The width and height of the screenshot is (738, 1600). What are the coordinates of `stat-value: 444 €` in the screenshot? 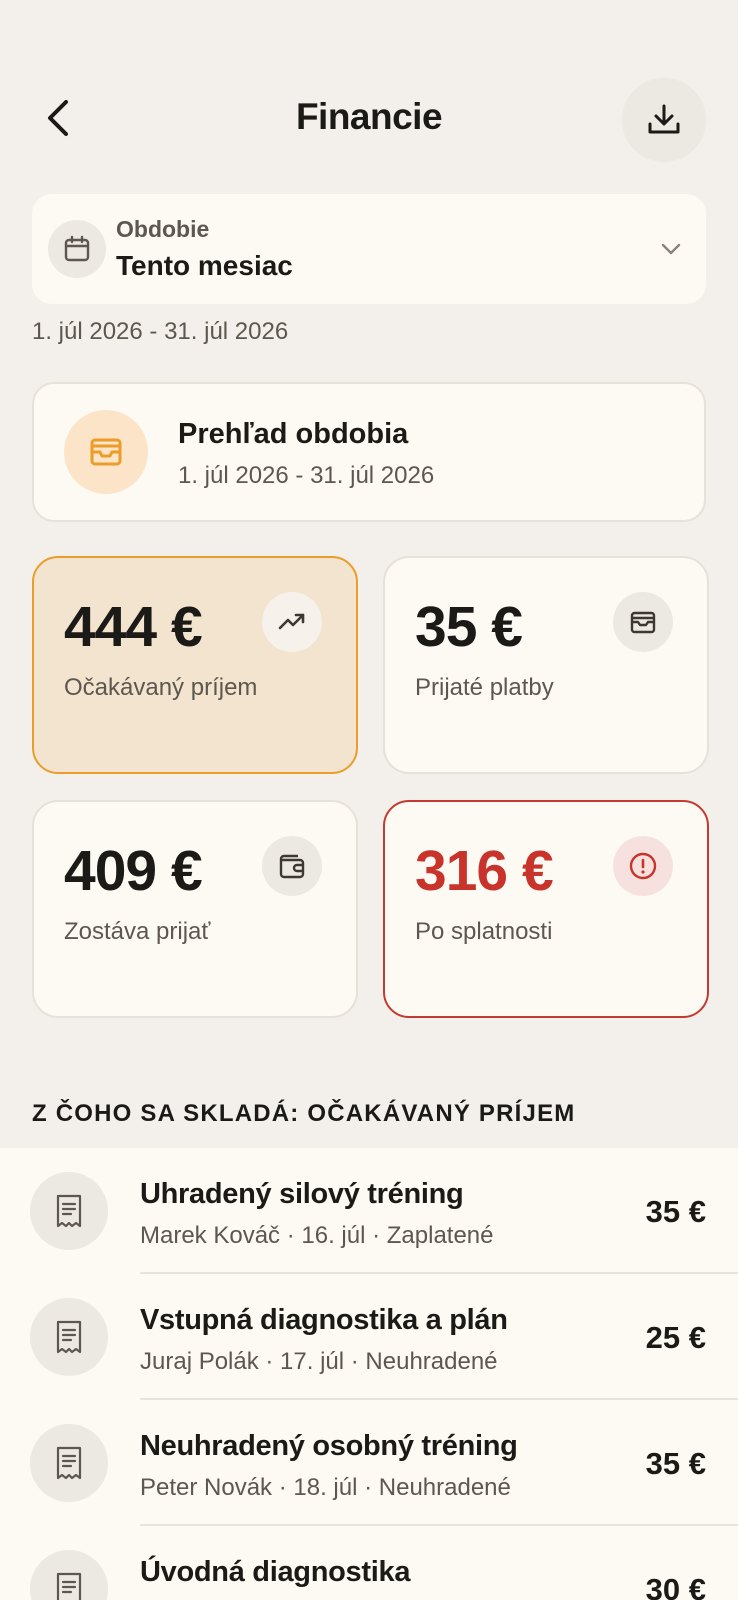 It's located at (133, 627).